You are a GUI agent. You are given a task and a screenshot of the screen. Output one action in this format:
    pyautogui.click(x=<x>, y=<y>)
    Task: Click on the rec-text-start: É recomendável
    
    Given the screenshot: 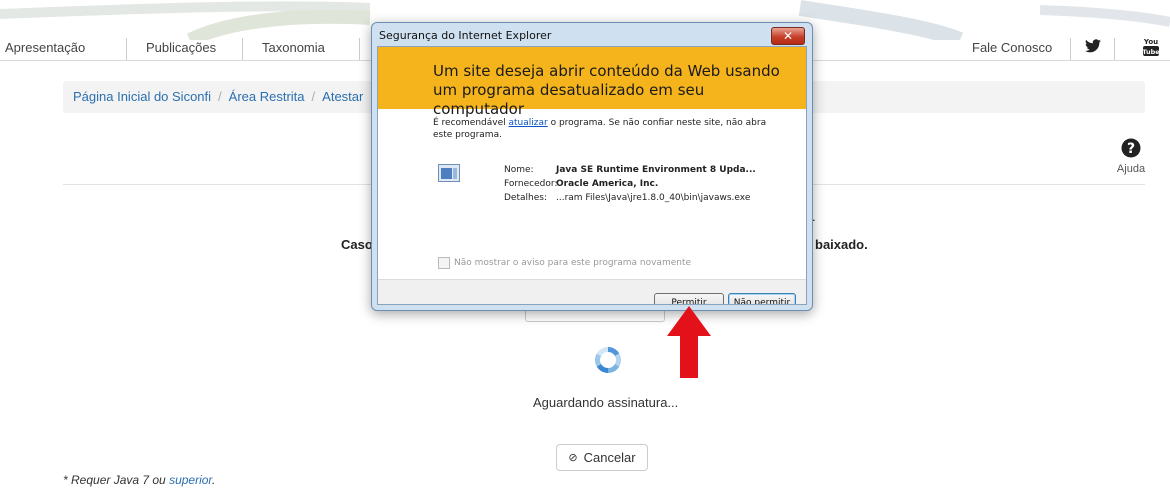 What is the action you would take?
    pyautogui.click(x=471, y=123)
    